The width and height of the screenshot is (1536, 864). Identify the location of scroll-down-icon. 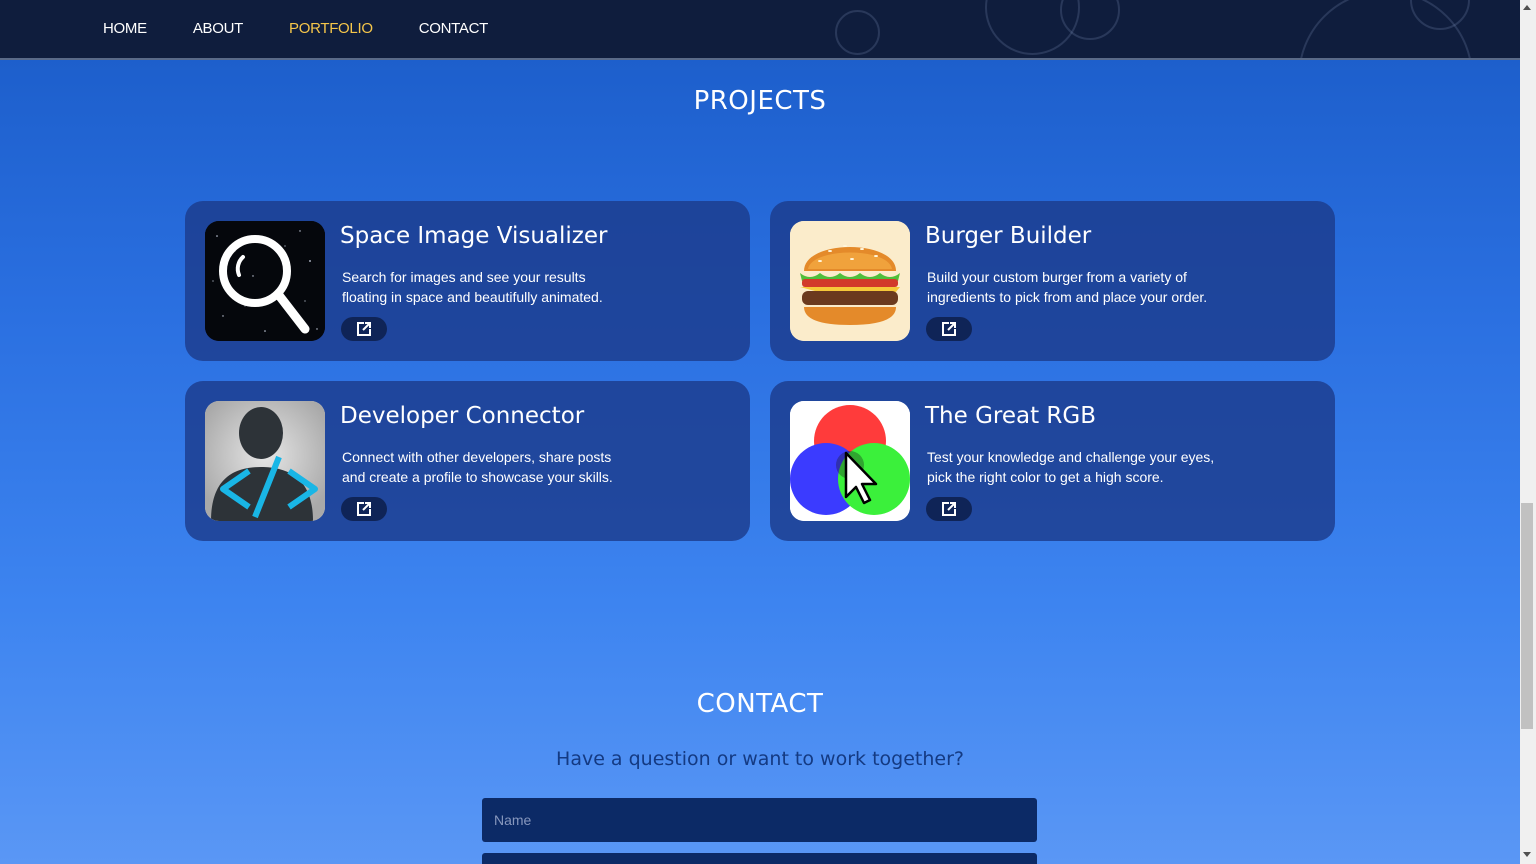
(1527, 854).